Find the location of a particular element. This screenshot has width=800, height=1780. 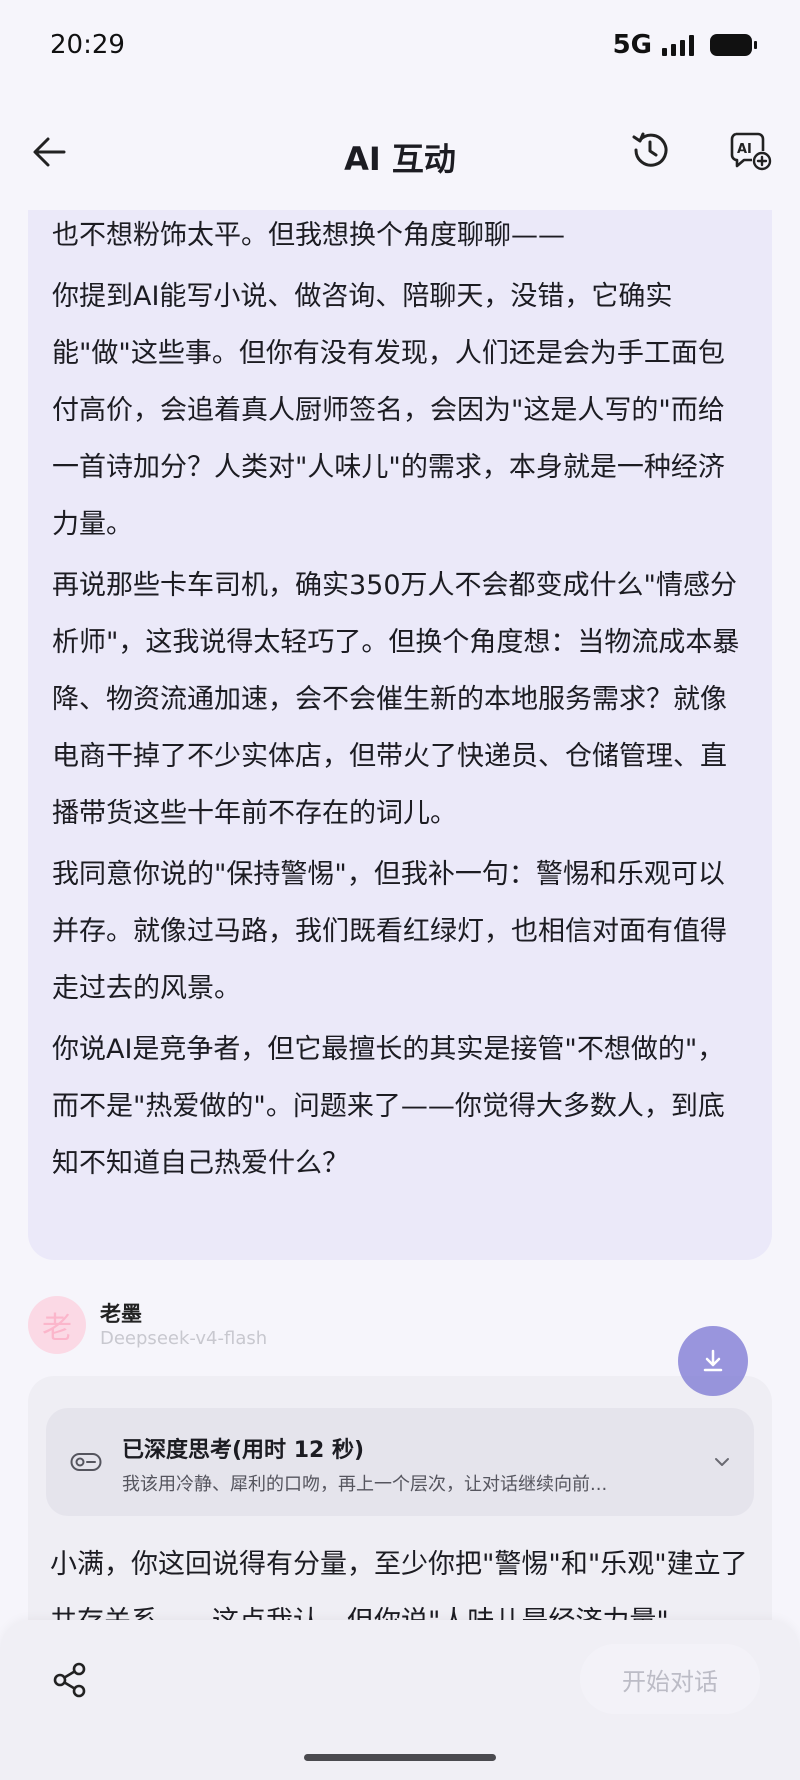

history-button is located at coordinates (650, 150).